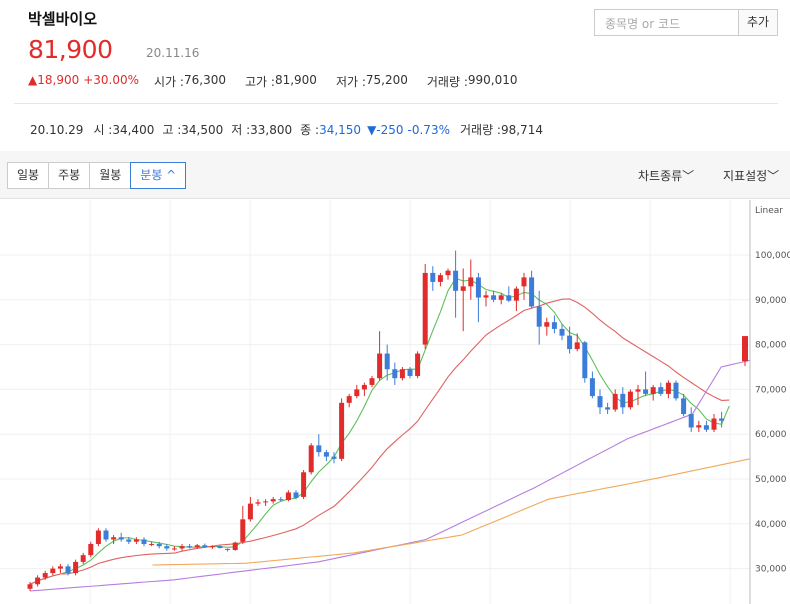 The image size is (790, 604). Describe the element at coordinates (451, 512) in the screenshot. I see `ma120-line` at that location.